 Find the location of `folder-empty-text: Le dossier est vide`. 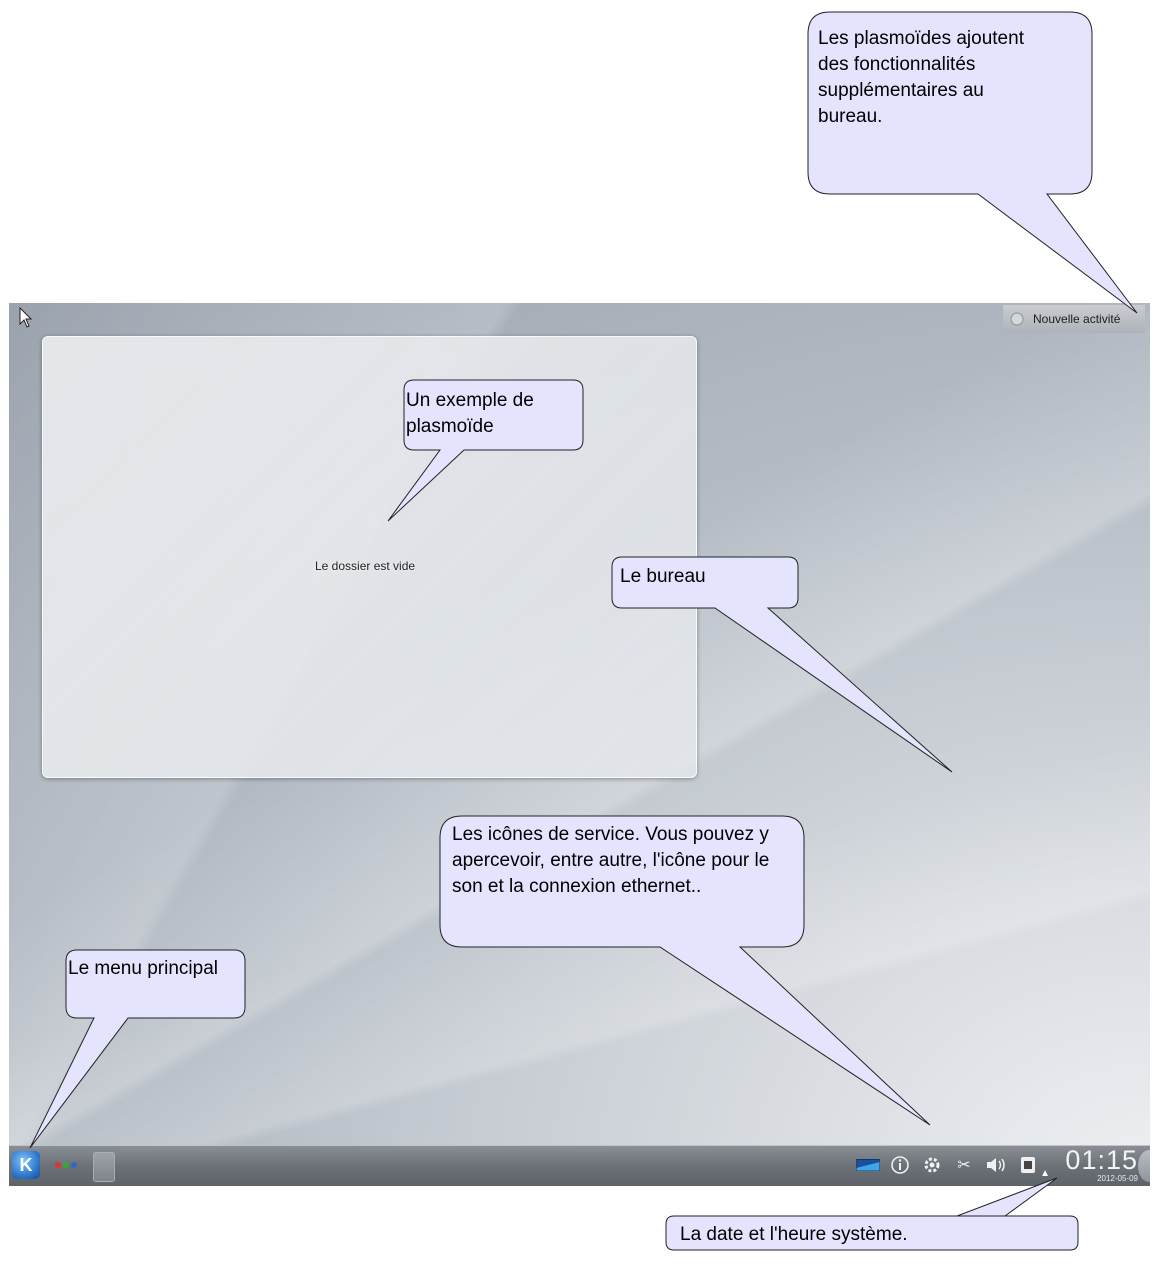

folder-empty-text: Le dossier est vide is located at coordinates (365, 566).